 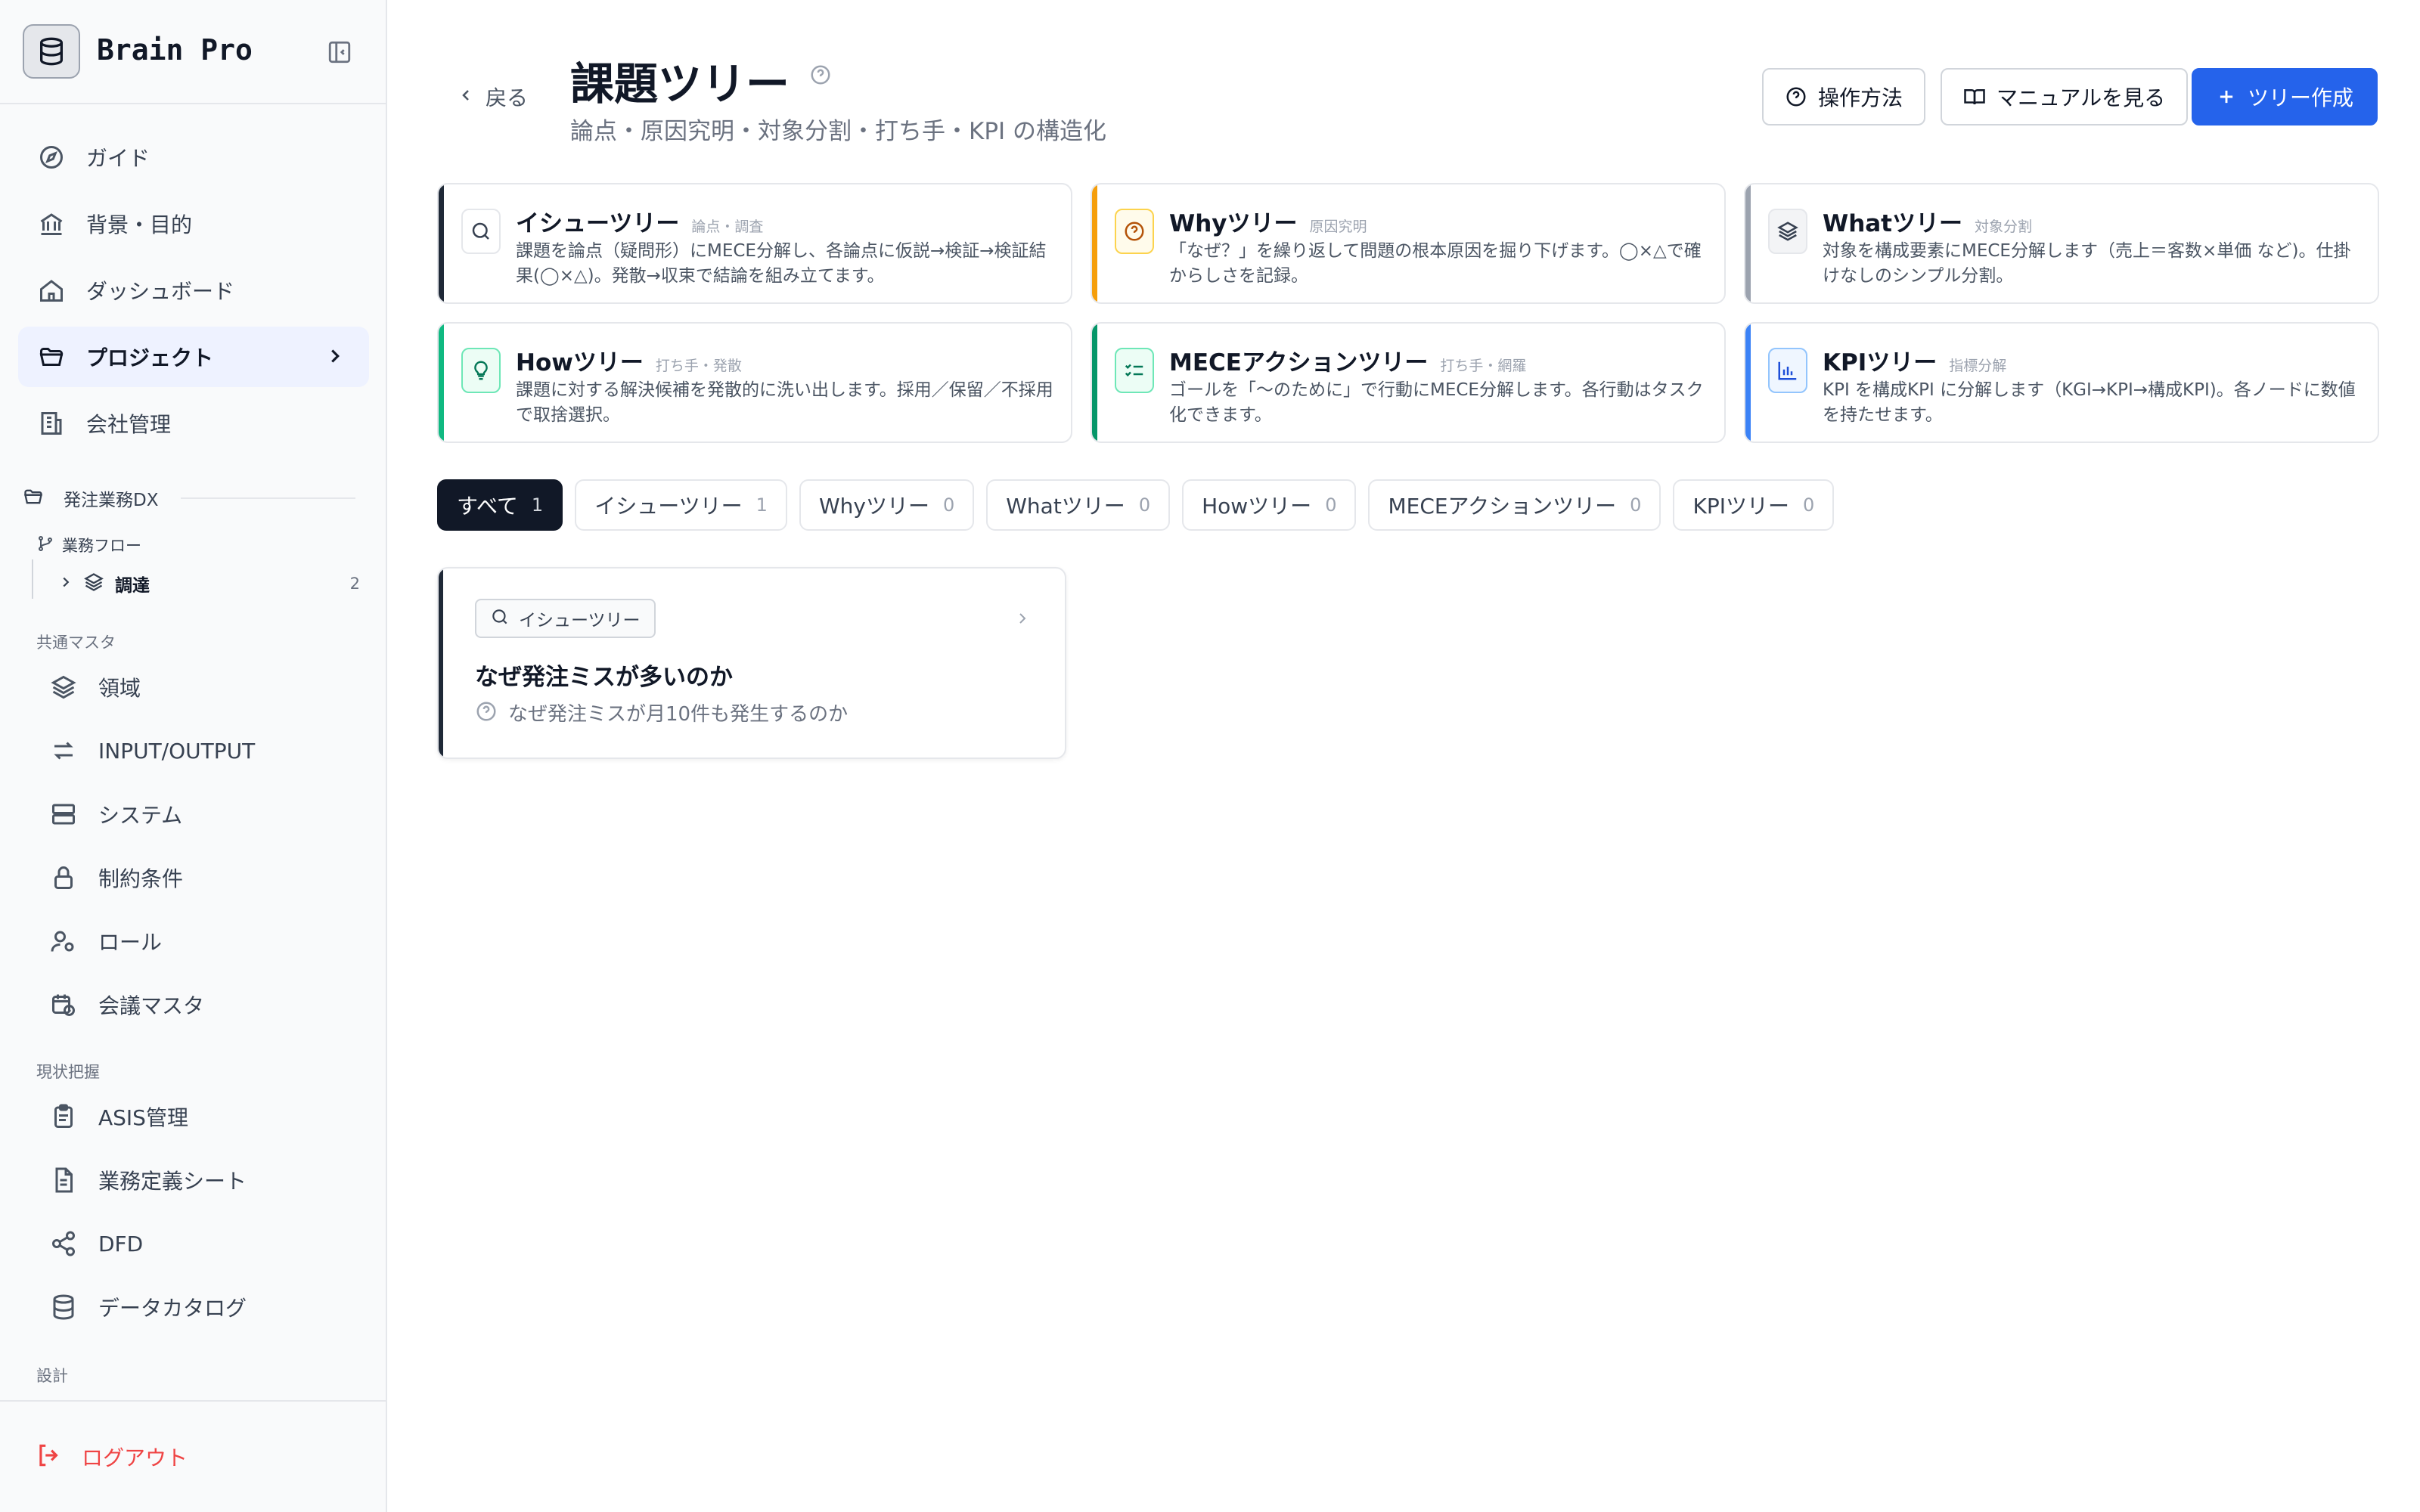 What do you see at coordinates (140, 815) in the screenshot?
I see `nav-label: システム` at bounding box center [140, 815].